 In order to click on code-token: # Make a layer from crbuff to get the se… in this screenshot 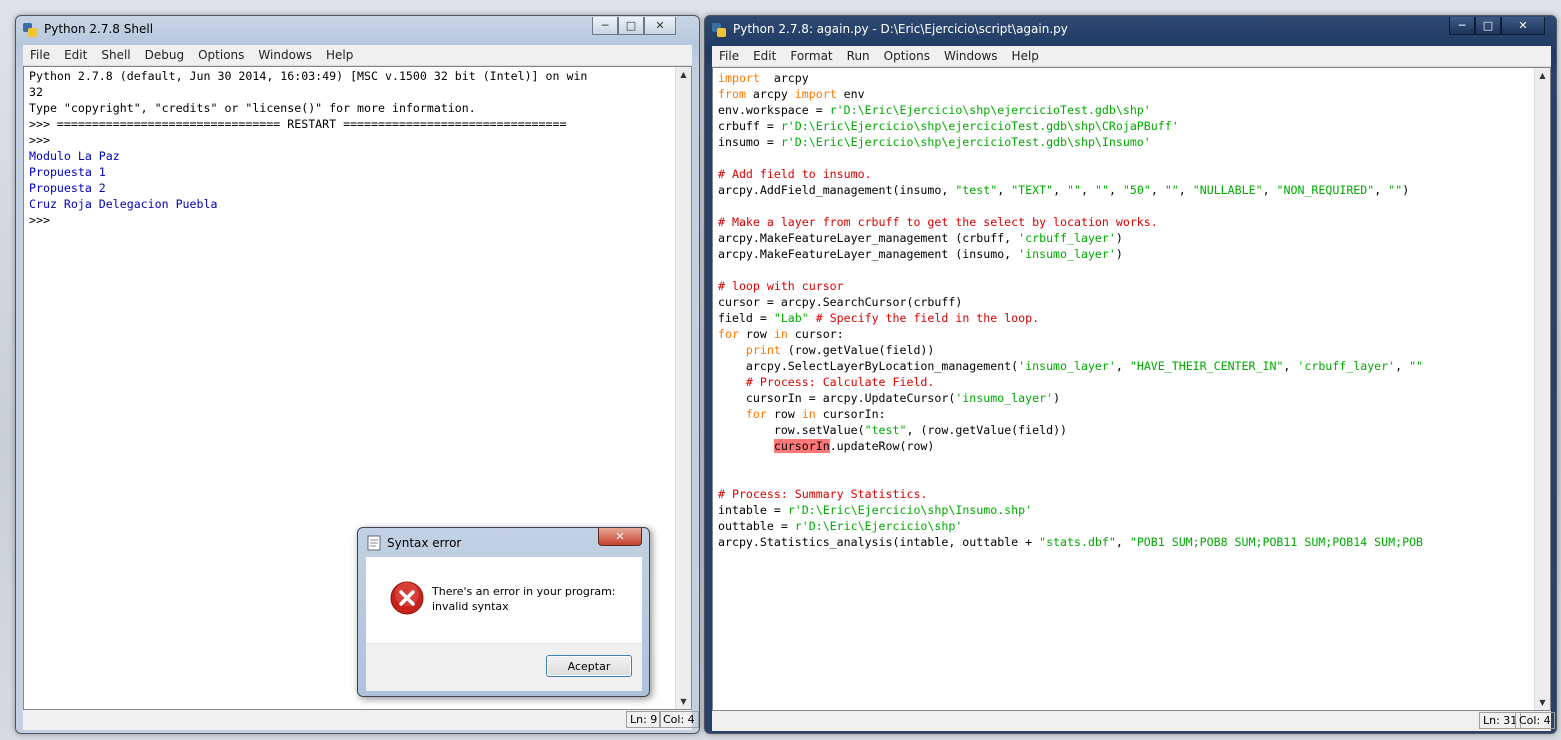, I will do `click(938, 222)`.